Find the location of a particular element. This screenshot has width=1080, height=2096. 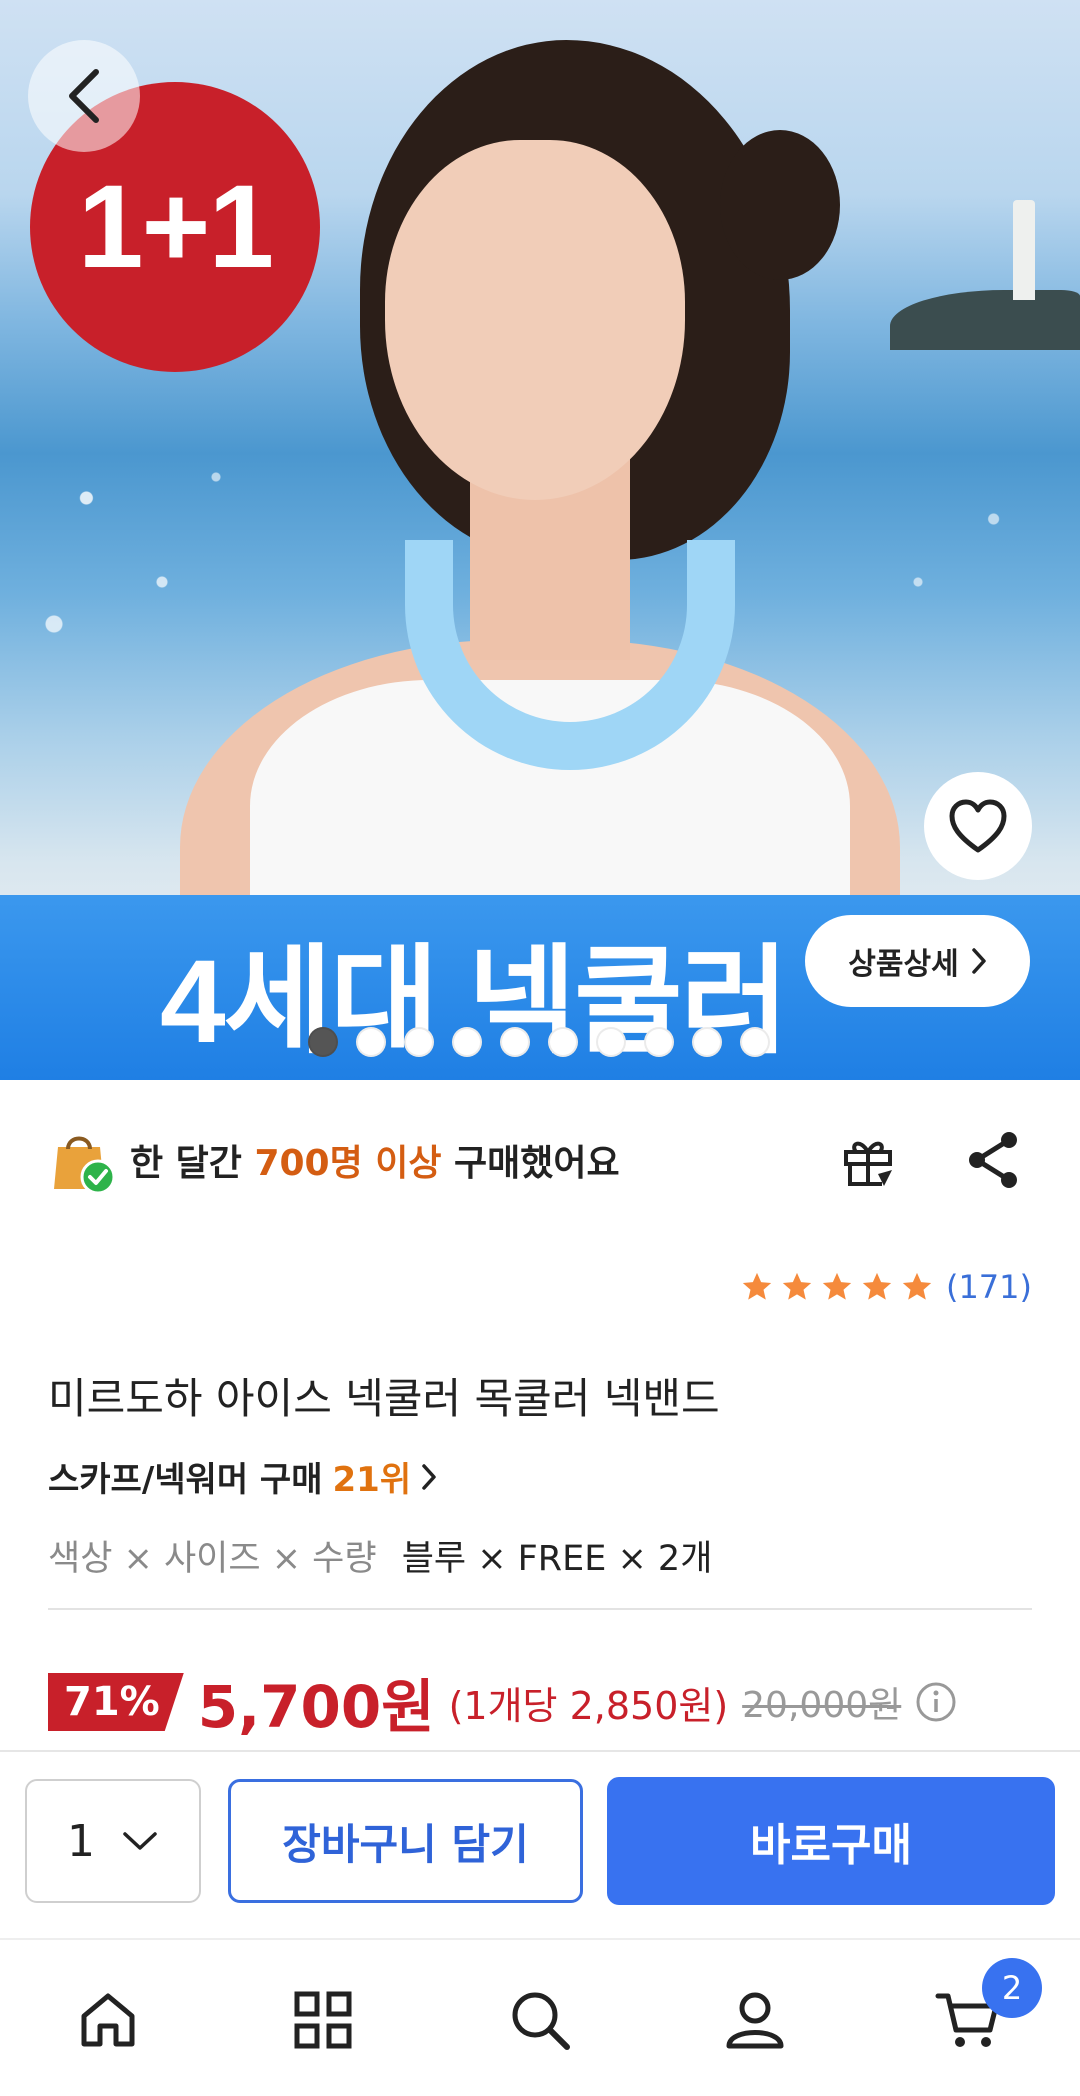

gift-button is located at coordinates (868, 1160).